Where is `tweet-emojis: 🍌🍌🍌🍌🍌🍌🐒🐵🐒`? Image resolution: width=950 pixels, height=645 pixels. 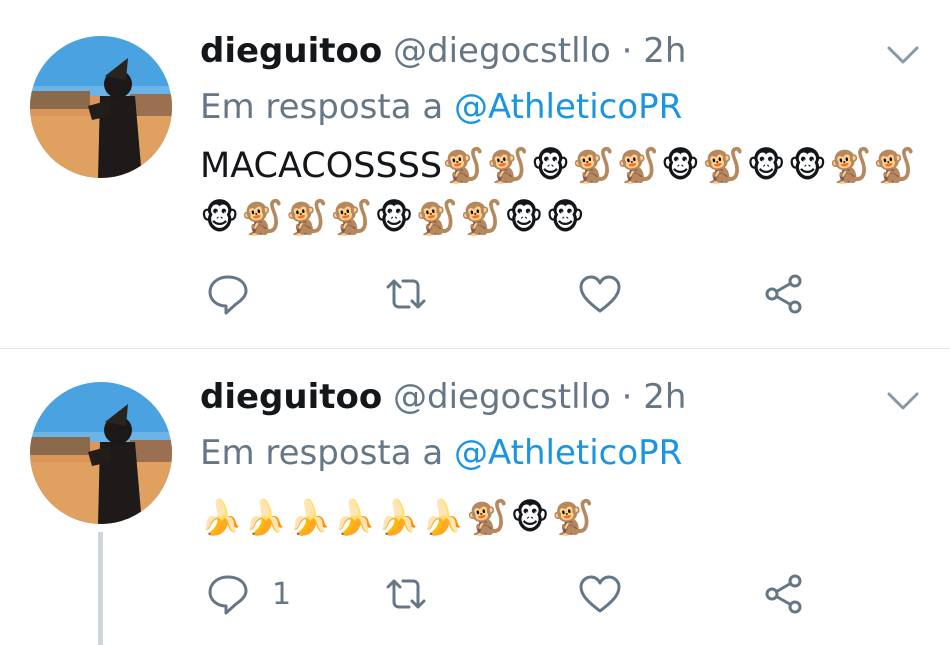 tweet-emojis: 🍌🍌🍌🍌🍌🍌🐒🐵🐒 is located at coordinates (398, 518).